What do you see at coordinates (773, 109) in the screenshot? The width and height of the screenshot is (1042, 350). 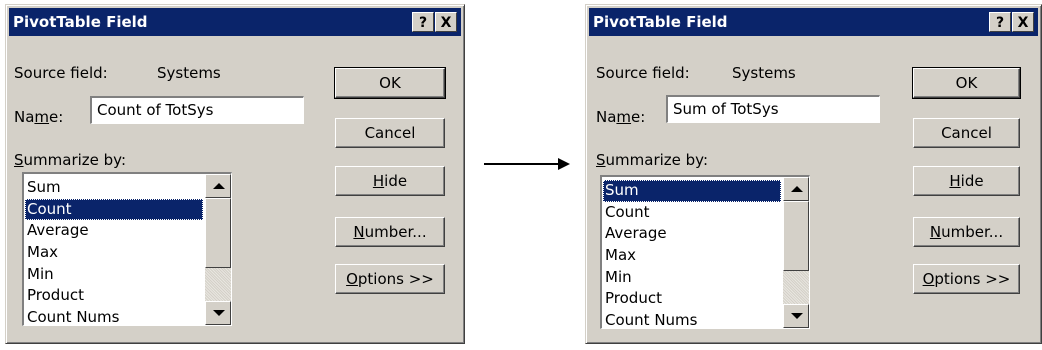 I see `name-input: Sum of TotSys` at bounding box center [773, 109].